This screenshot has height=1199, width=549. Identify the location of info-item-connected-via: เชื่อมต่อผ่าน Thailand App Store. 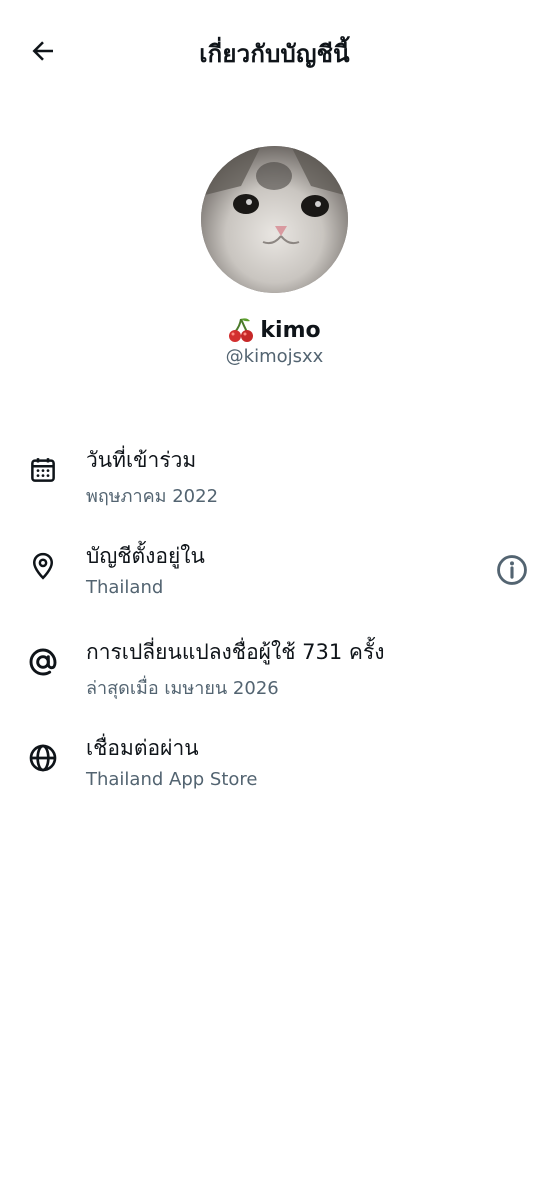
(274, 766).